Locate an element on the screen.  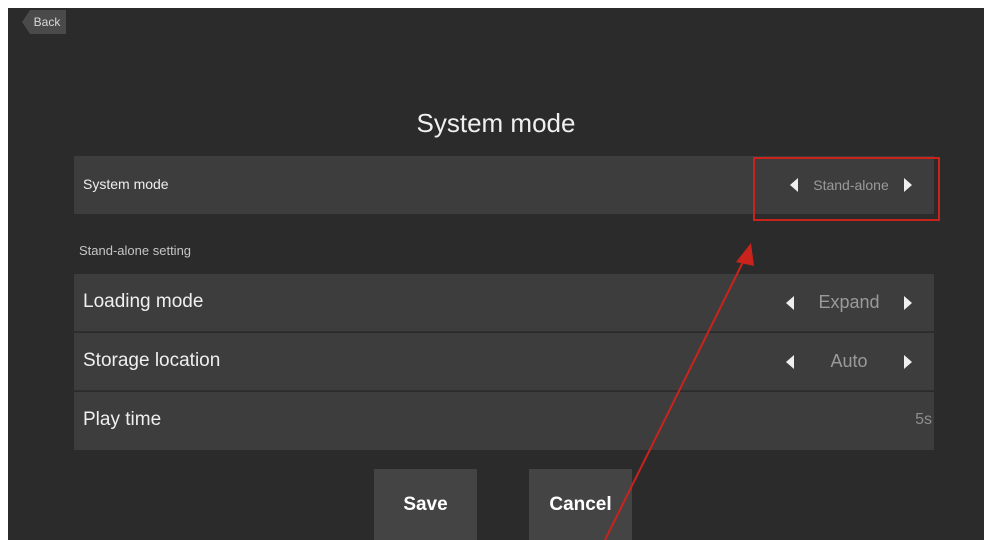
play-time-value: 5s is located at coordinates (923, 419).